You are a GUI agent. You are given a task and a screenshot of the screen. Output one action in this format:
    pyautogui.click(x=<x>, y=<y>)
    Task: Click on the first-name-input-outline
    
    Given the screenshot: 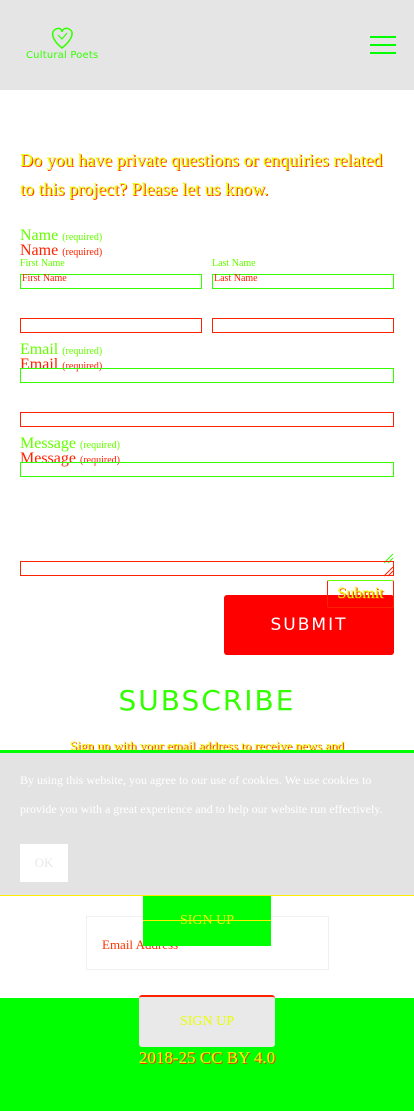 What is the action you would take?
    pyautogui.click(x=111, y=304)
    